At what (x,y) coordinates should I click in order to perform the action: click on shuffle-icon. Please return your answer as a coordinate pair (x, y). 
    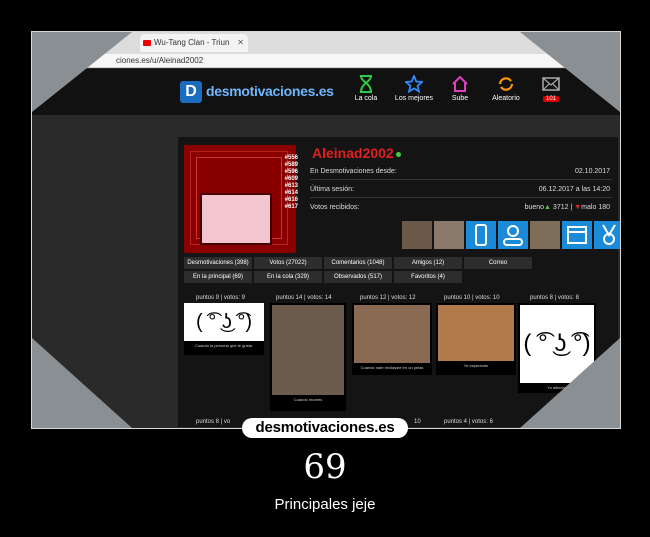
    Looking at the image, I should click on (506, 84).